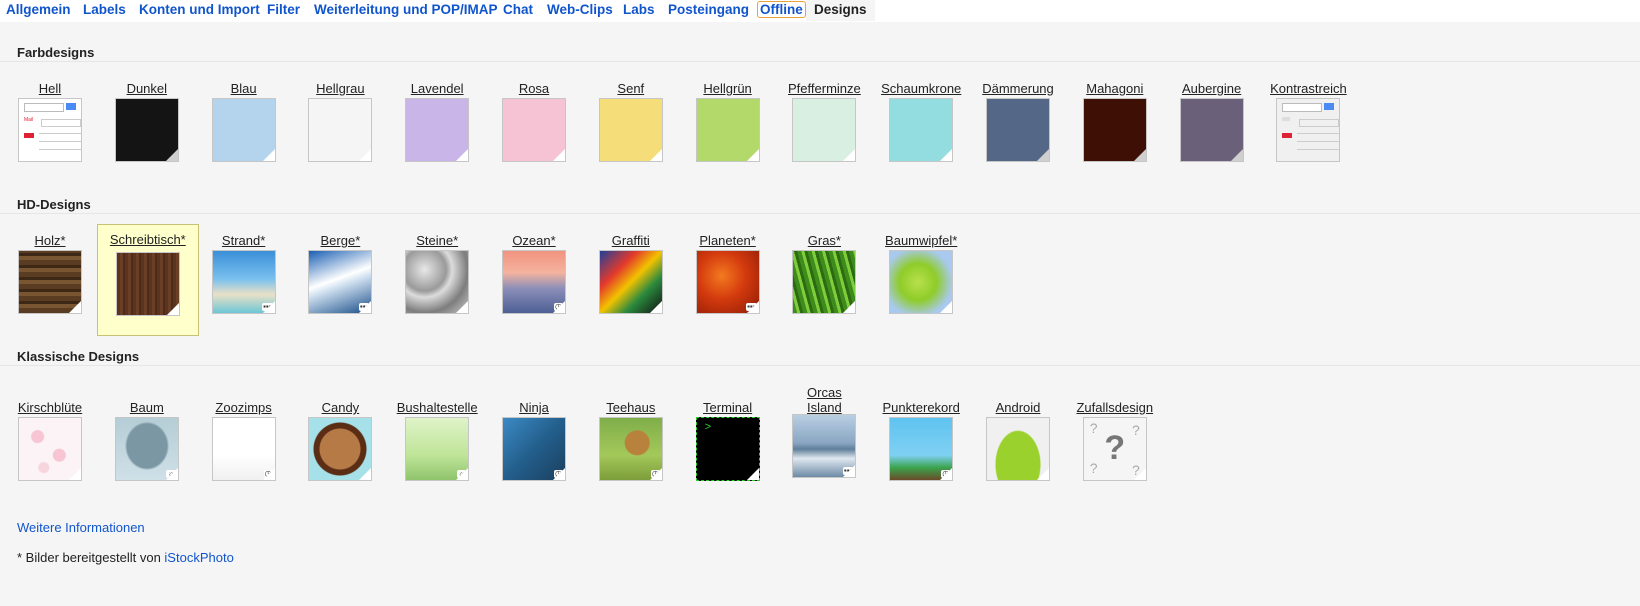 This screenshot has height=606, width=1640. What do you see at coordinates (244, 88) in the screenshot?
I see `theme-label: Blau` at bounding box center [244, 88].